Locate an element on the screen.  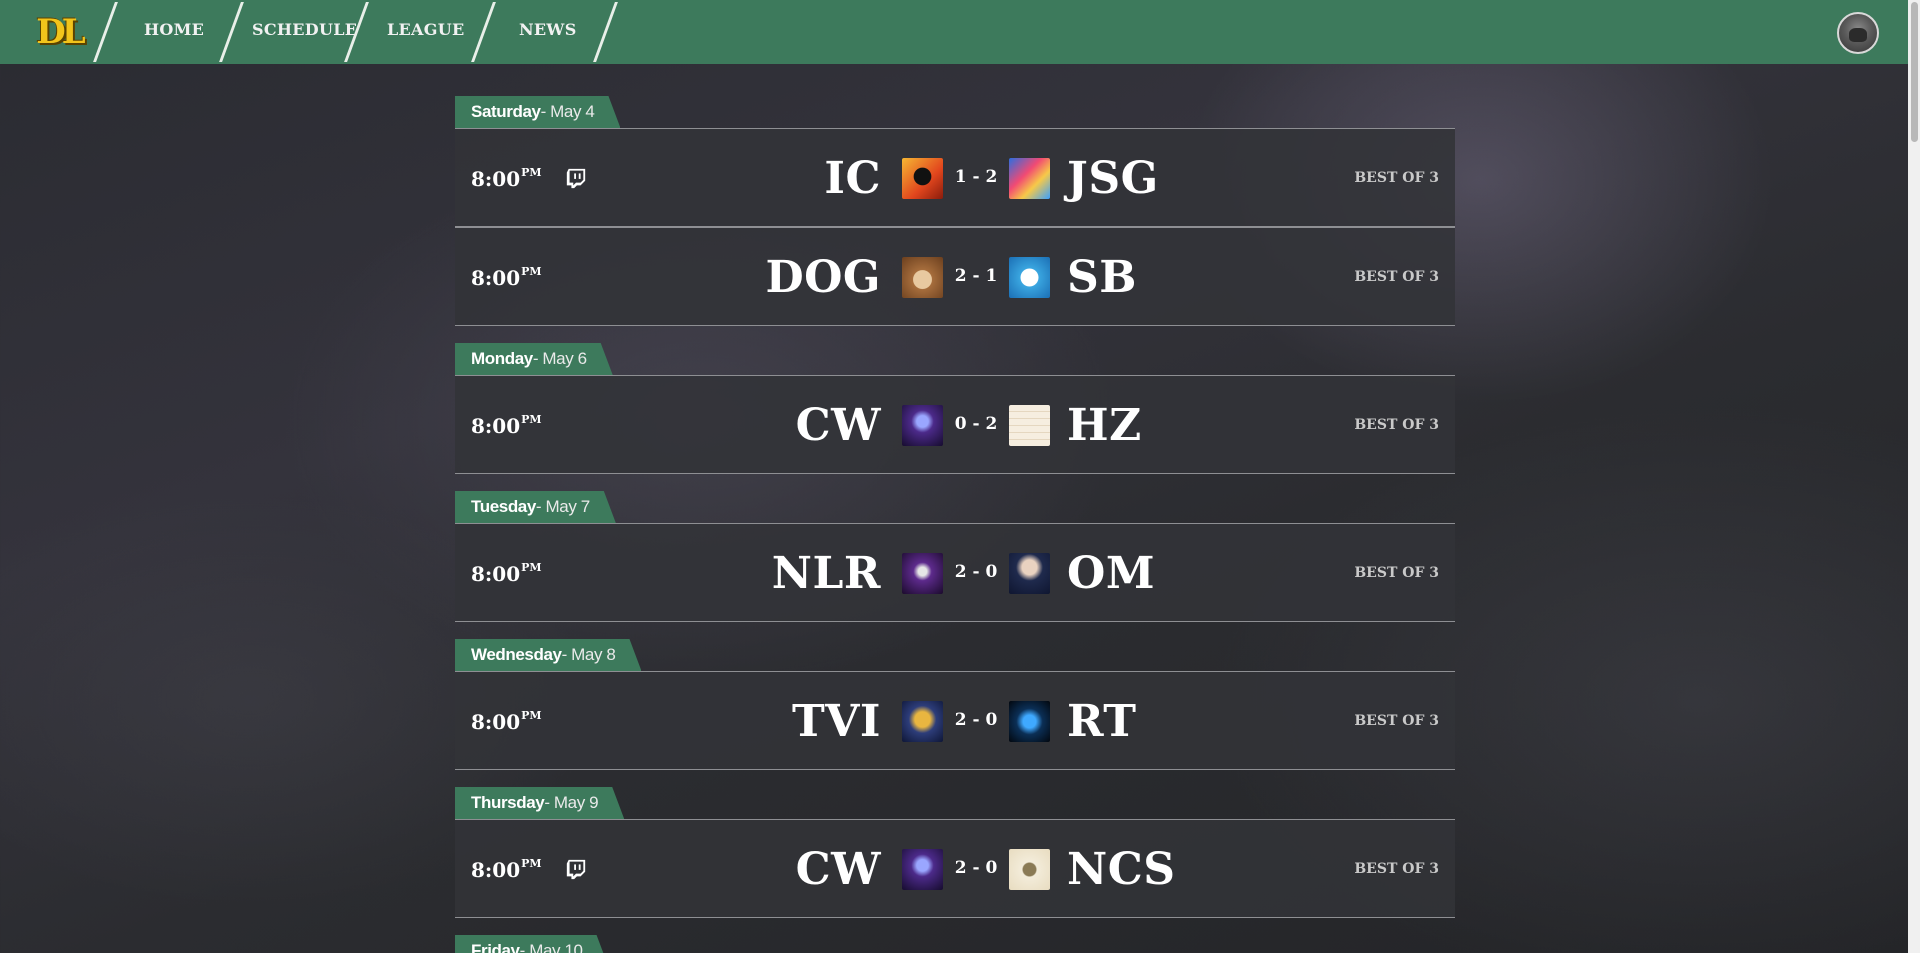
crest-on-cream-team-logo is located at coordinates (1029, 869).